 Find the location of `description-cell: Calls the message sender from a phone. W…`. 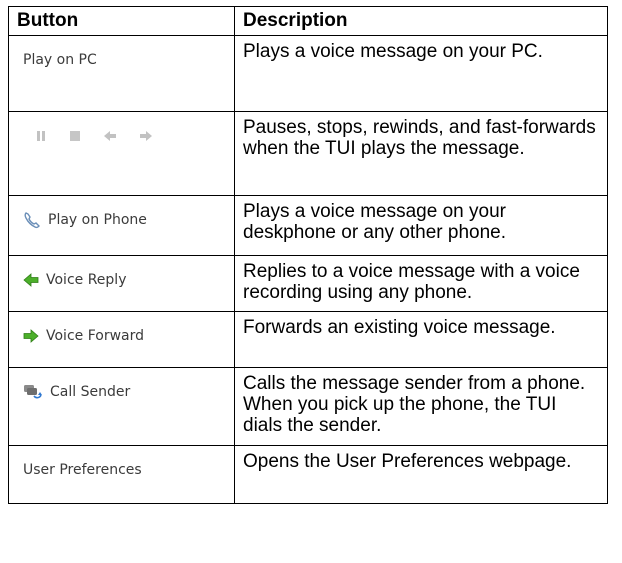

description-cell: Calls the message sender from a phone. W… is located at coordinates (421, 406).